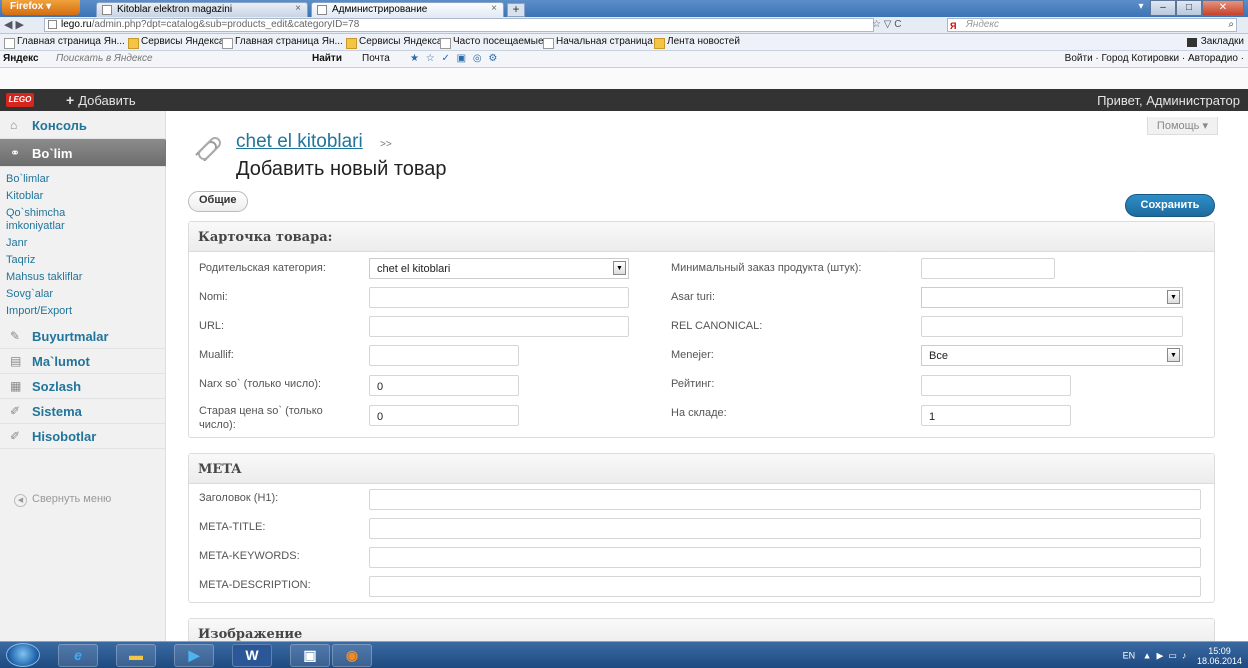 The height and width of the screenshot is (668, 1248). I want to click on collapse-menu-button: ◀ Свернуть меню, so click(62, 500).